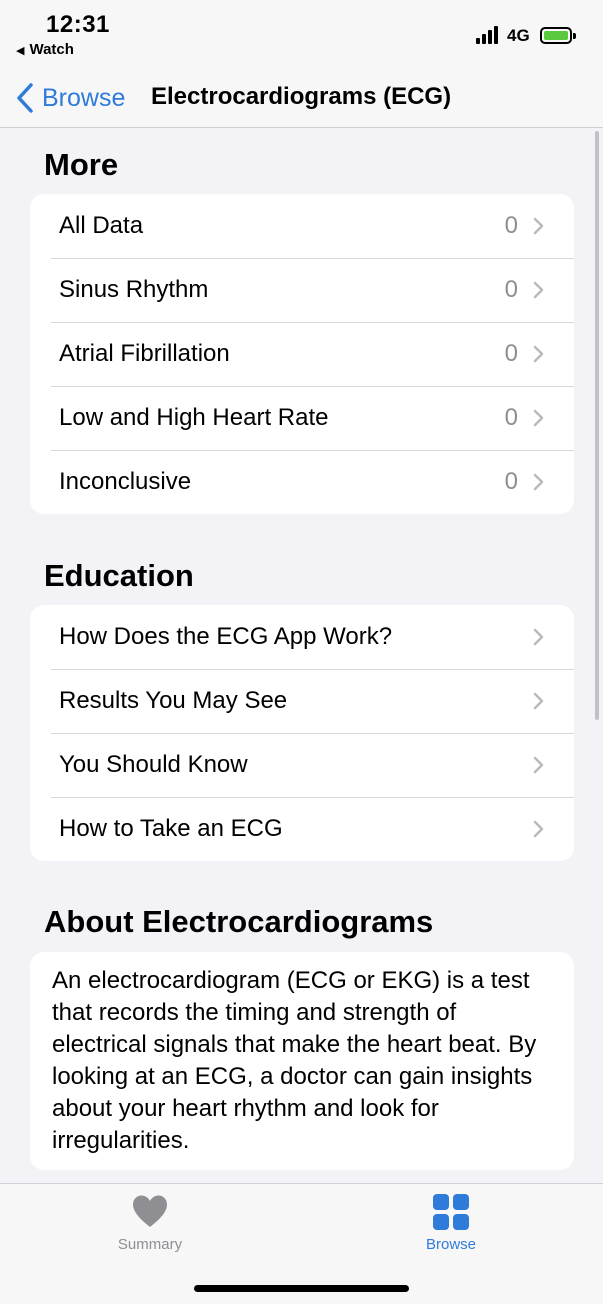 This screenshot has height=1304, width=603. Describe the element at coordinates (301, 96) in the screenshot. I see `page-title: Electrocardiograms (ECG)` at that location.